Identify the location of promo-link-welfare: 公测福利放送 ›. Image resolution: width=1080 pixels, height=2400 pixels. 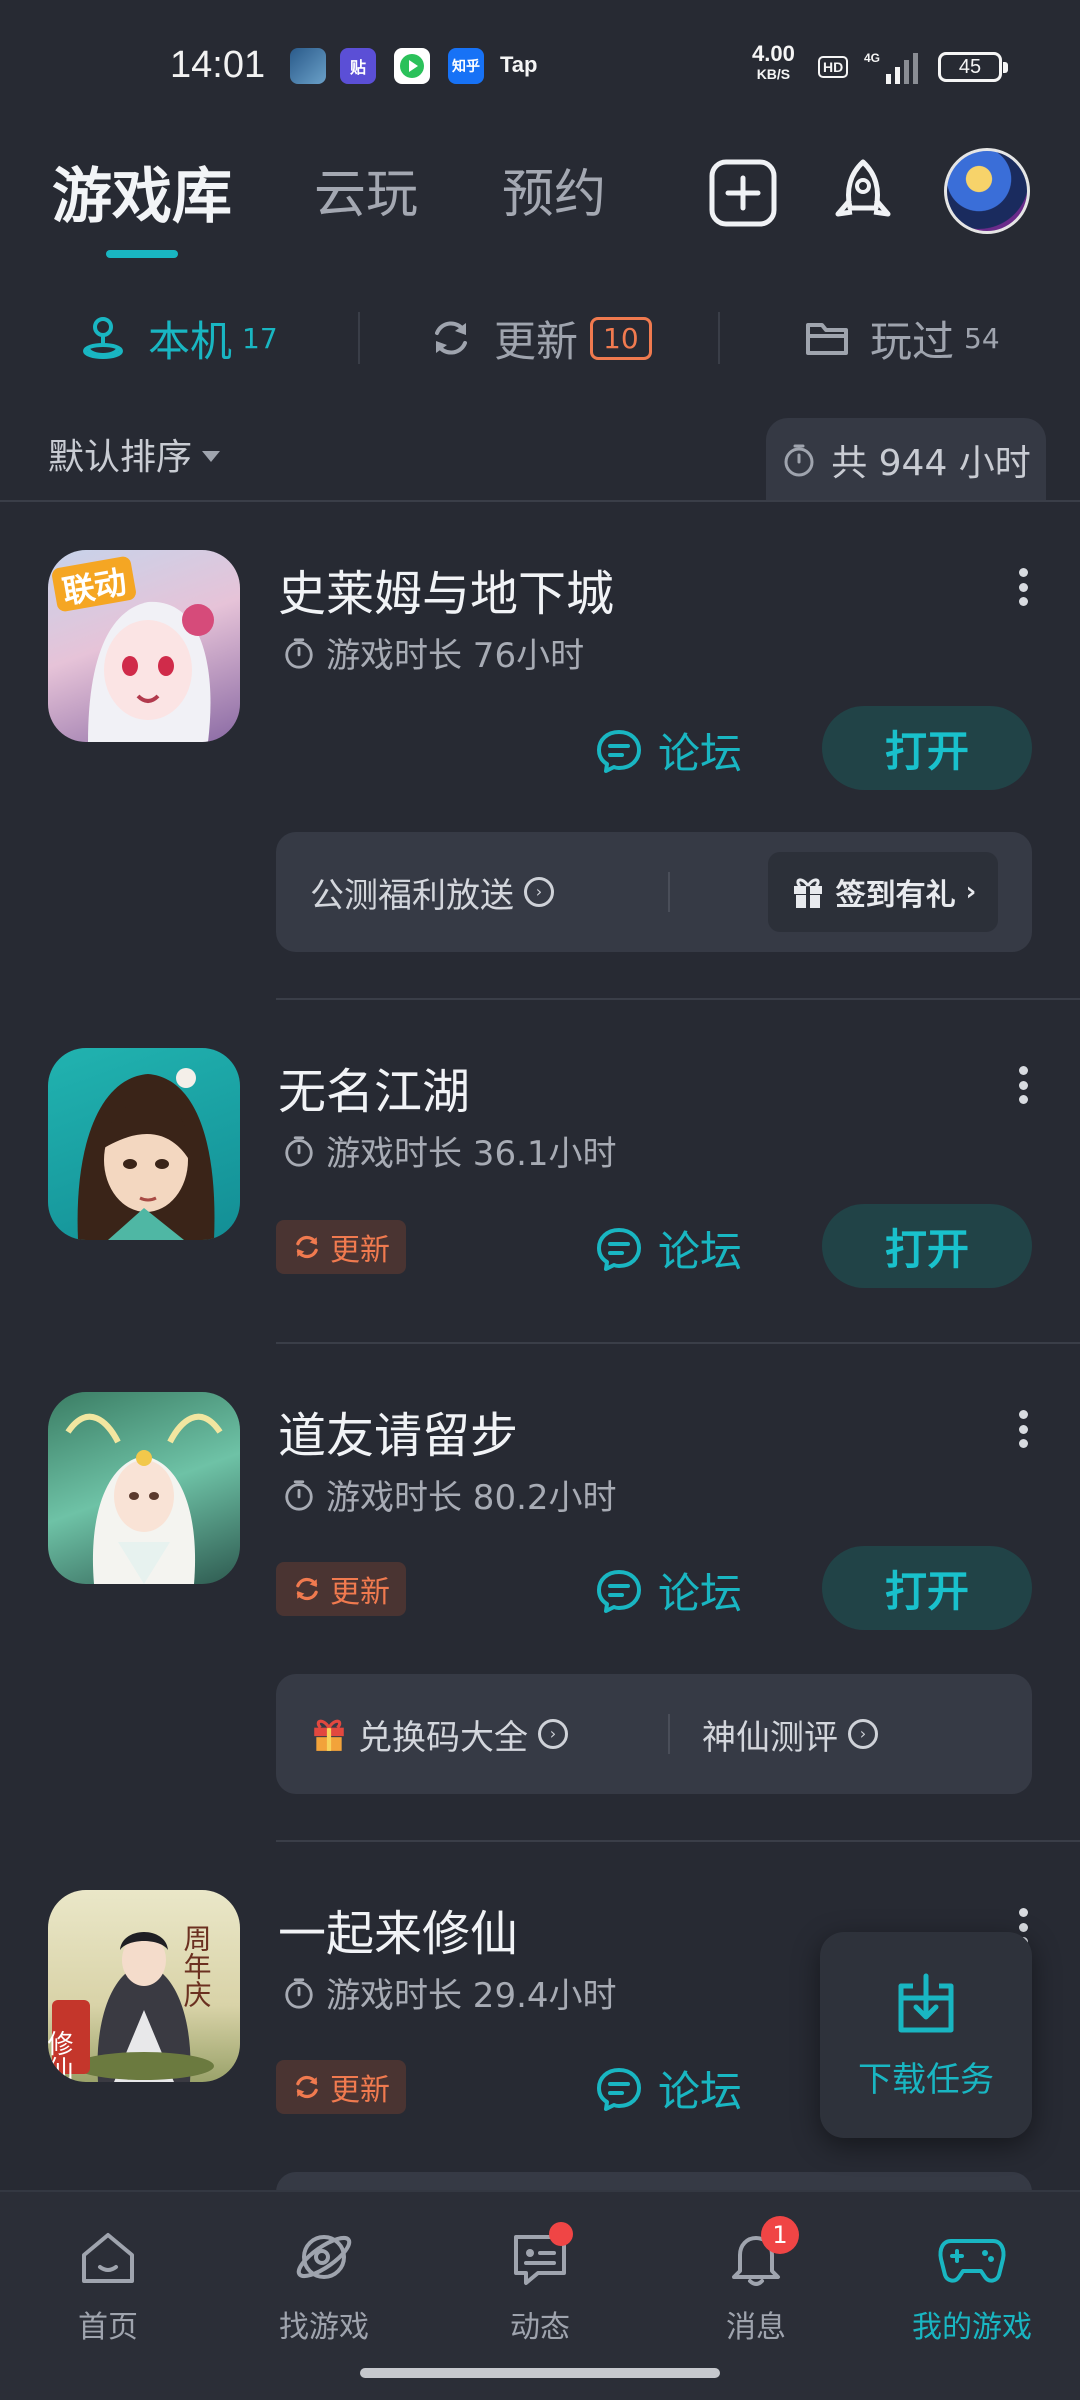
(432, 892).